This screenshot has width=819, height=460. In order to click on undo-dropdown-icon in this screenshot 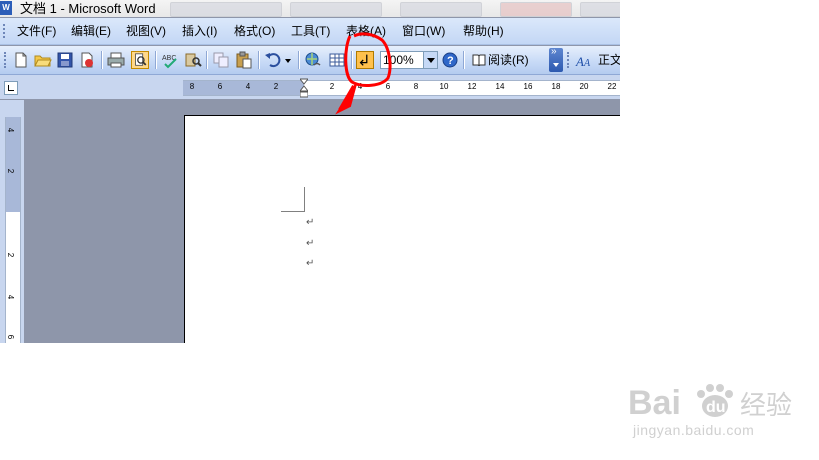, I will do `click(288, 60)`.